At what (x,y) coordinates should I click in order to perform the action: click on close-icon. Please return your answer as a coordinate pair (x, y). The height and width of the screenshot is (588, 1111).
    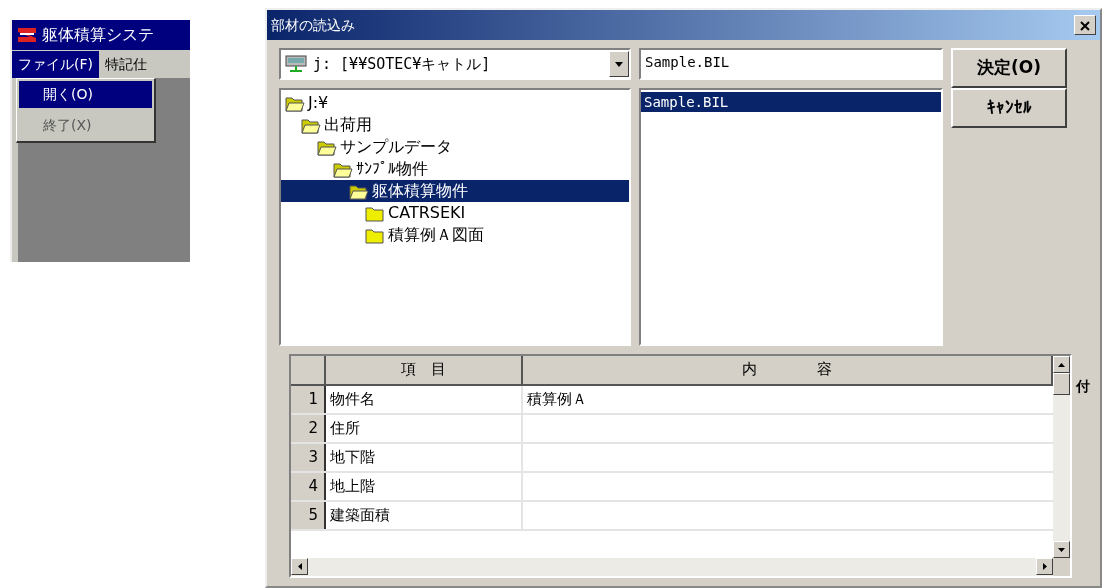
    Looking at the image, I should click on (1085, 25).